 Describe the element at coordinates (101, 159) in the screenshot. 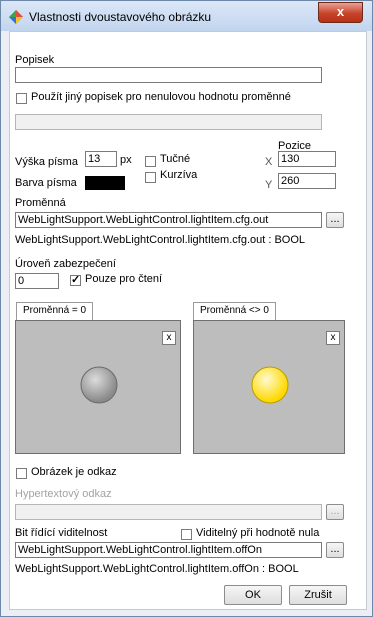

I see `font-height-input: 13` at that location.